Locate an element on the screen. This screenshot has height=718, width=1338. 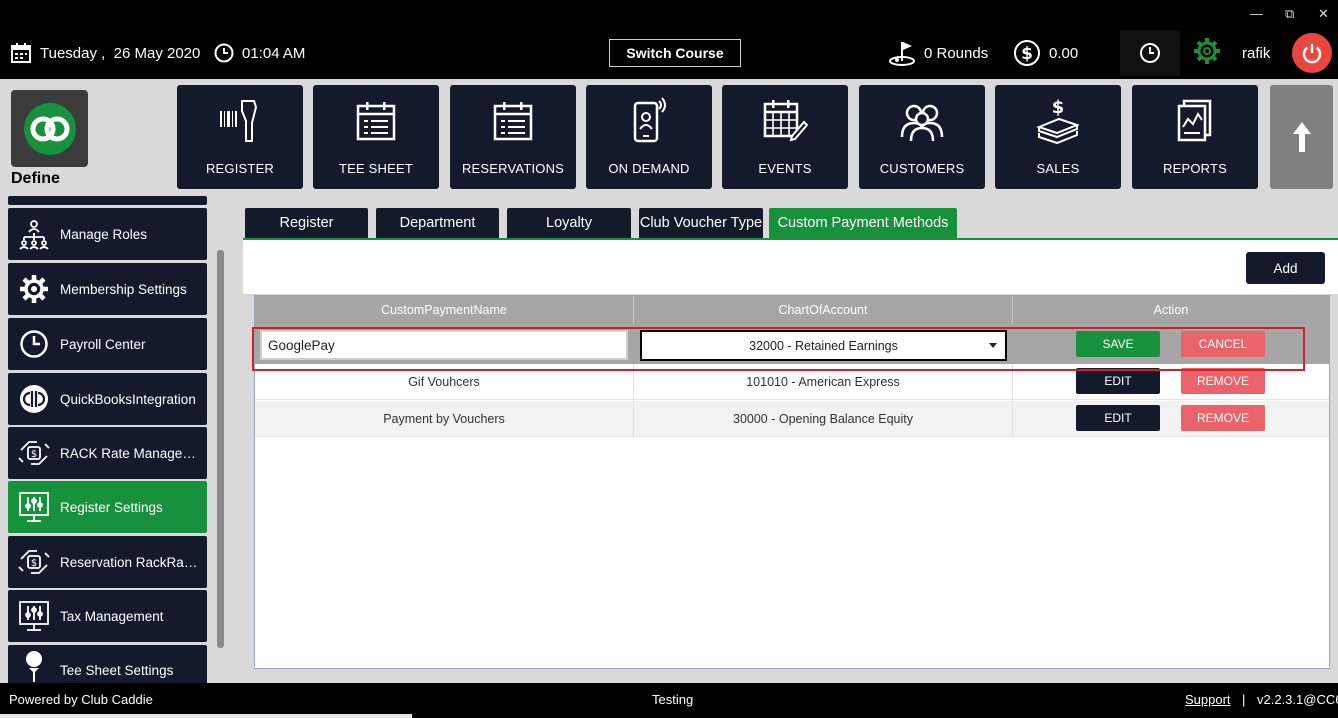
nav-tee-sheet-label: TEE SHEET is located at coordinates (376, 168).